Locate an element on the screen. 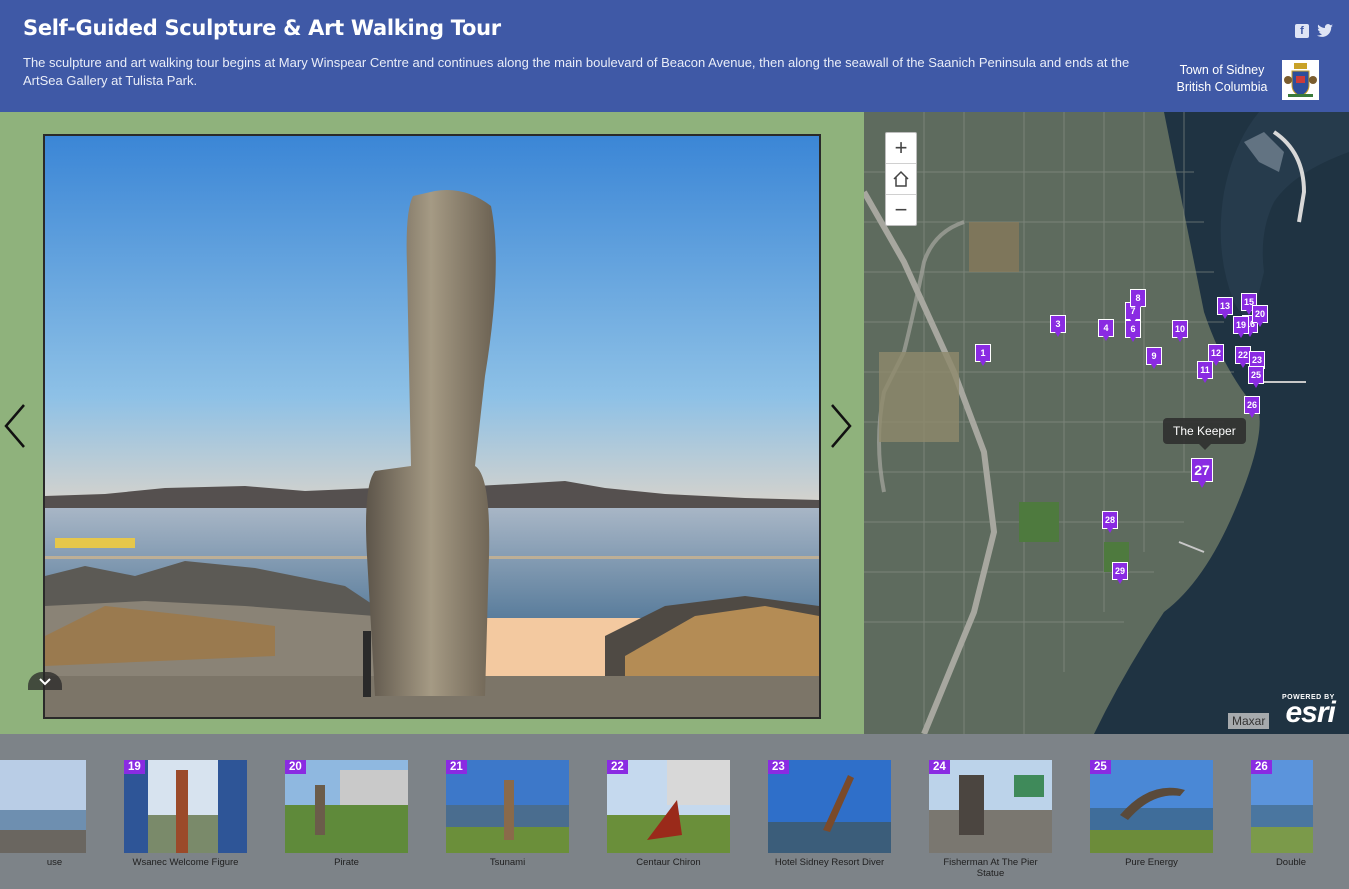 The image size is (1349, 889). thumbnail-number: 19 is located at coordinates (134, 767).